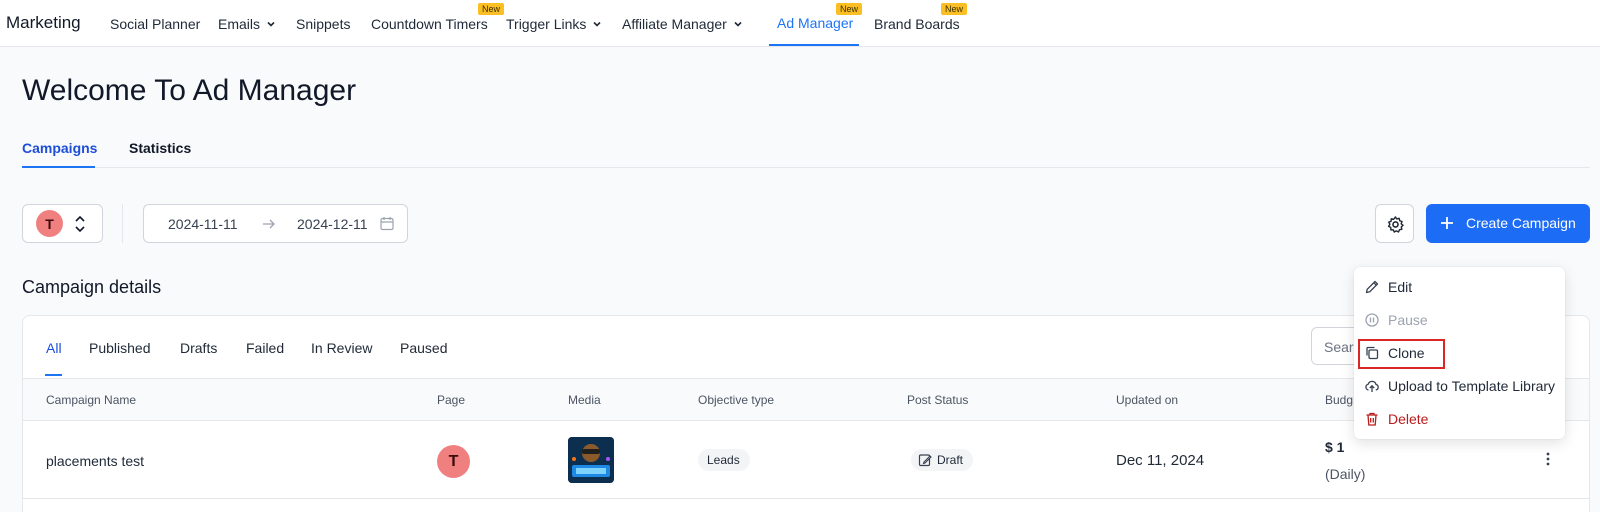 The height and width of the screenshot is (512, 1600). Describe the element at coordinates (546, 24) in the screenshot. I see `nav-label: Trigger Links` at that location.